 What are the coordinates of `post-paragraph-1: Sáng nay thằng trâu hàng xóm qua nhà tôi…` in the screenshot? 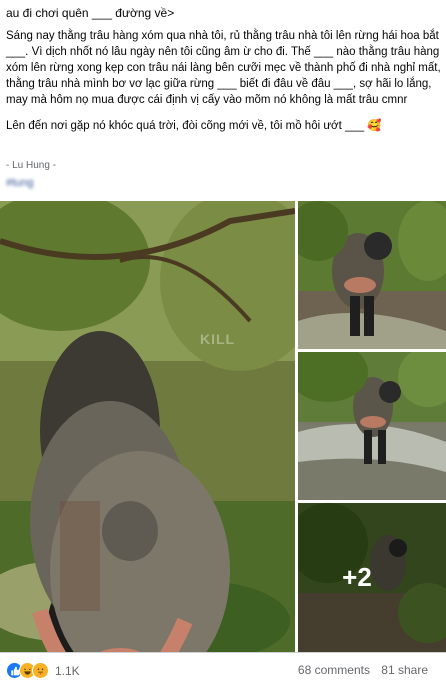 It's located at (223, 68).